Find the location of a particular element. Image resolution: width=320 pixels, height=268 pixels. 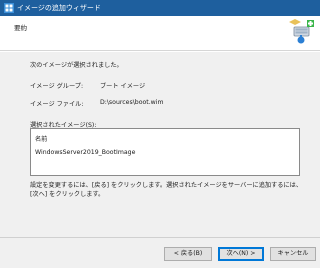

wizard-header: 要約 is located at coordinates (160, 33).